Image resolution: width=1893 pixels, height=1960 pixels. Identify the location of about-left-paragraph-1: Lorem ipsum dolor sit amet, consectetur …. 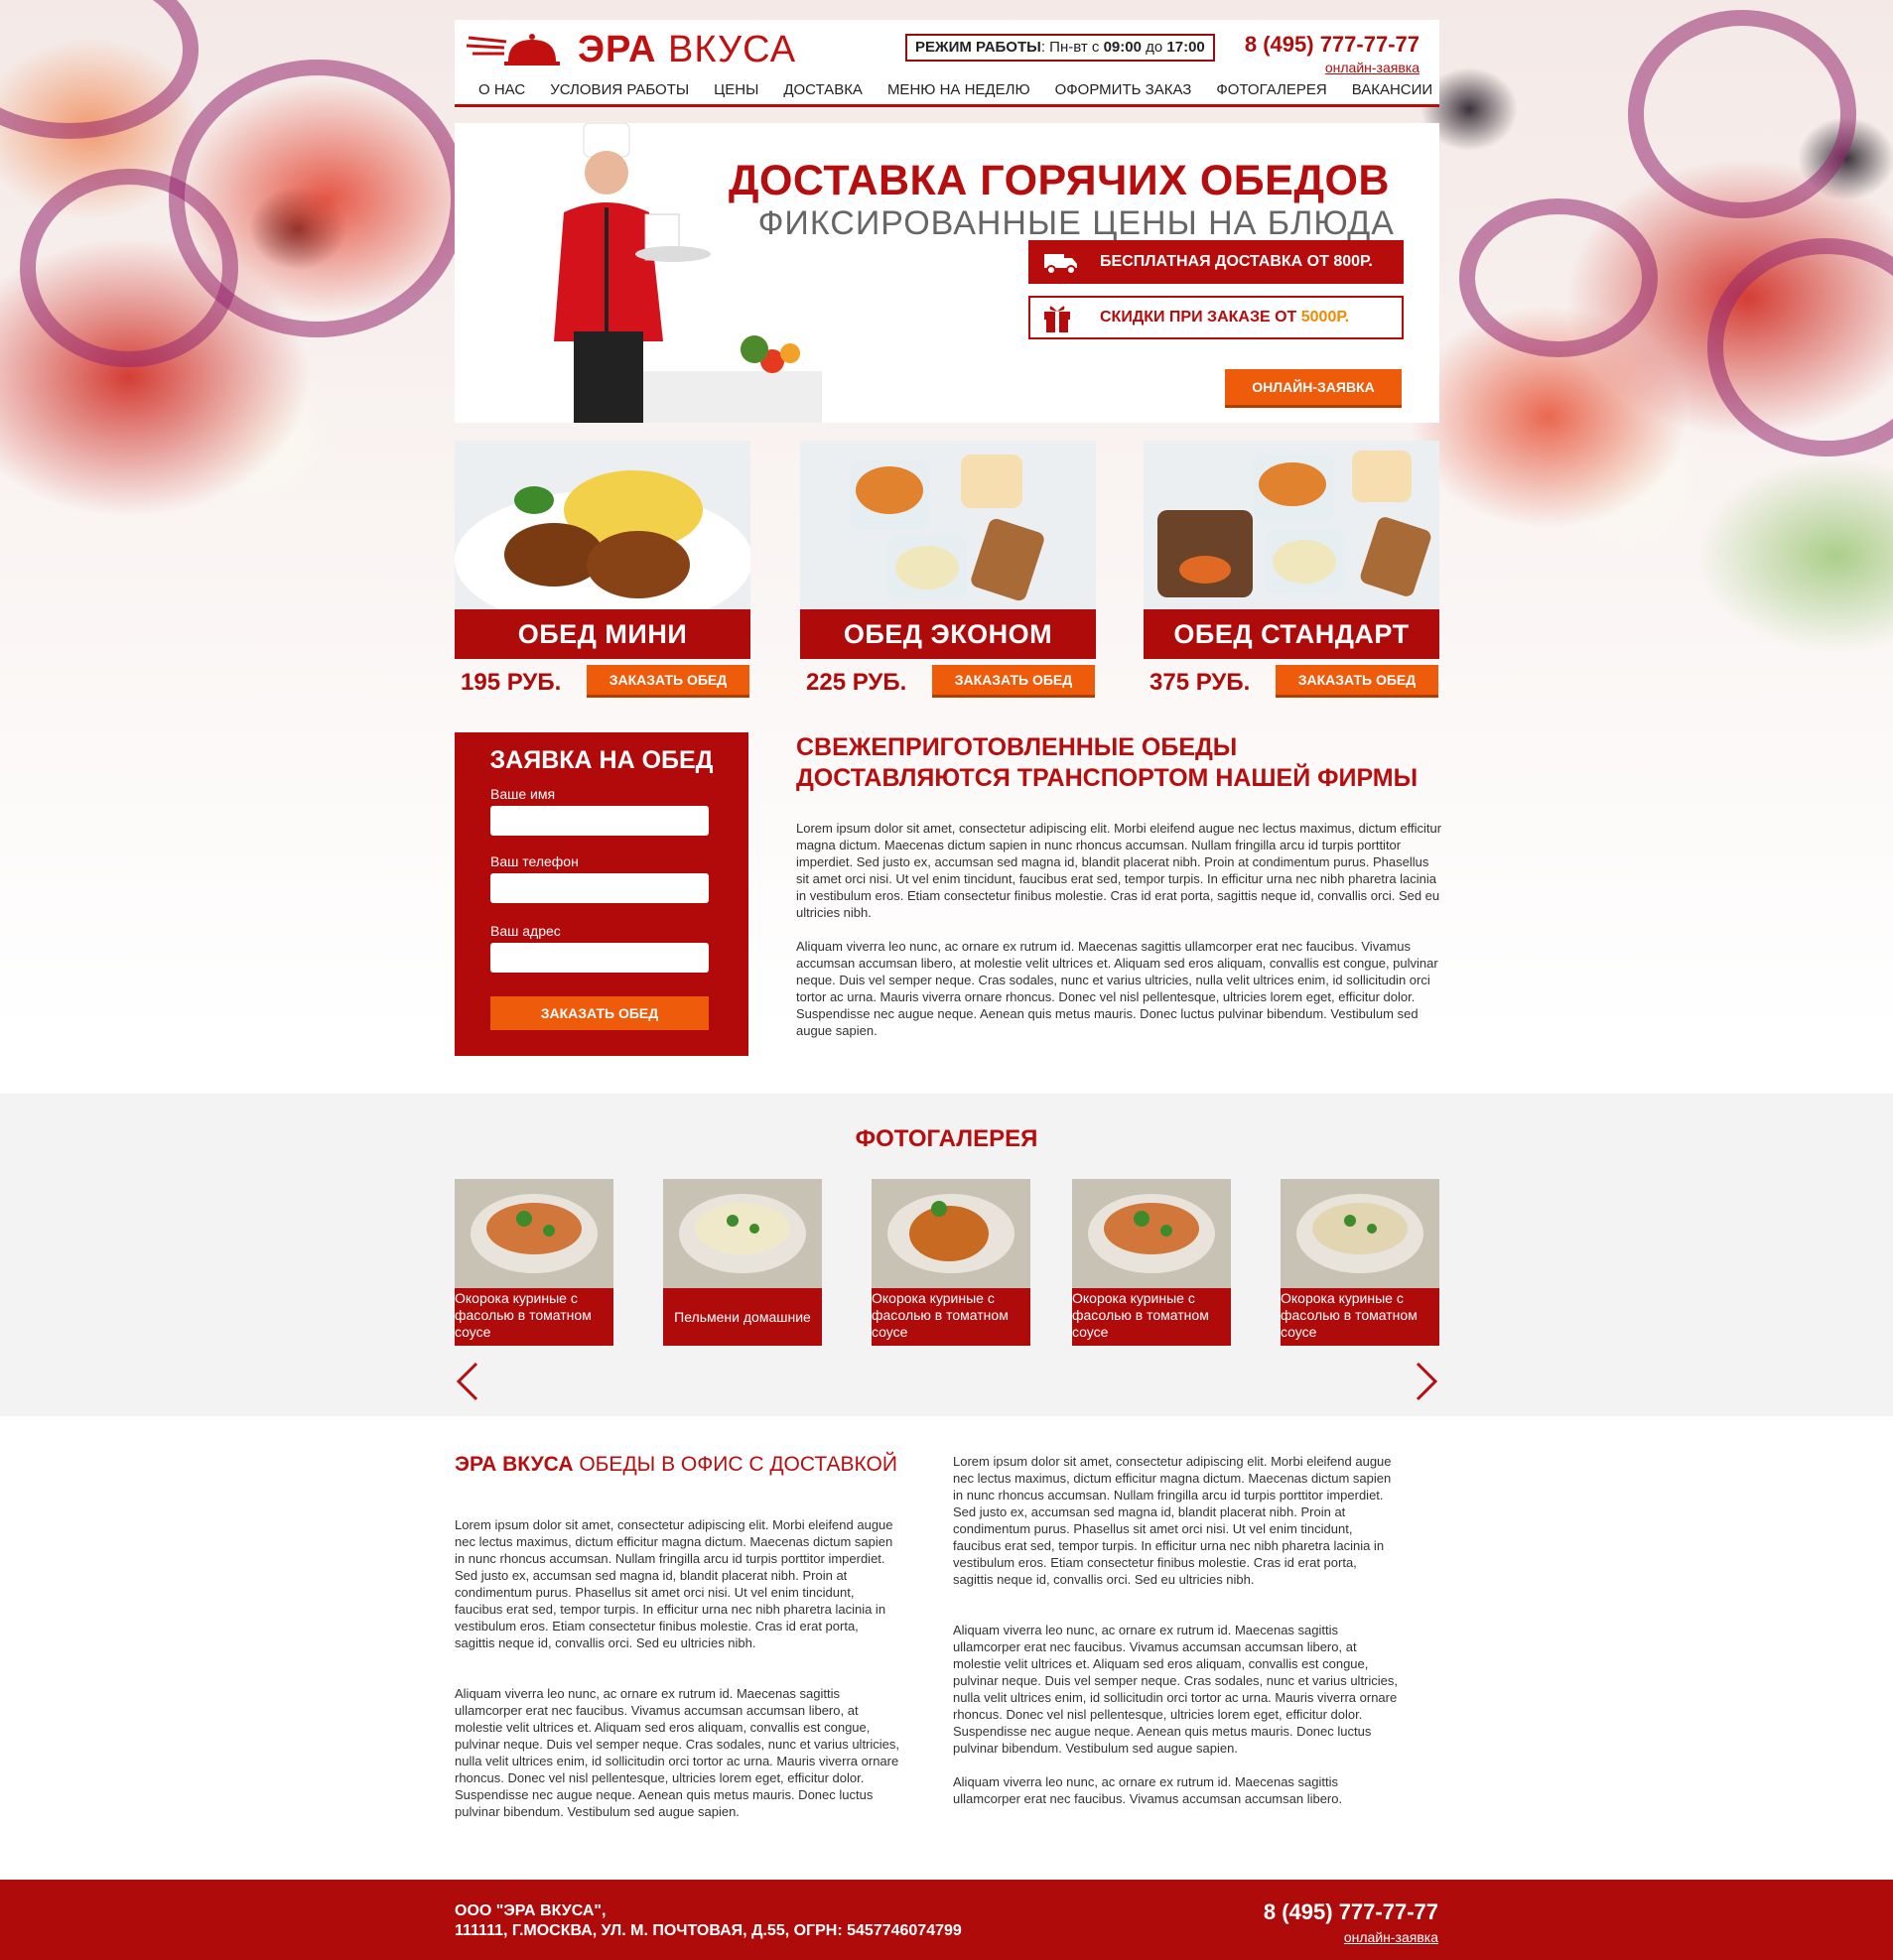
(674, 1583).